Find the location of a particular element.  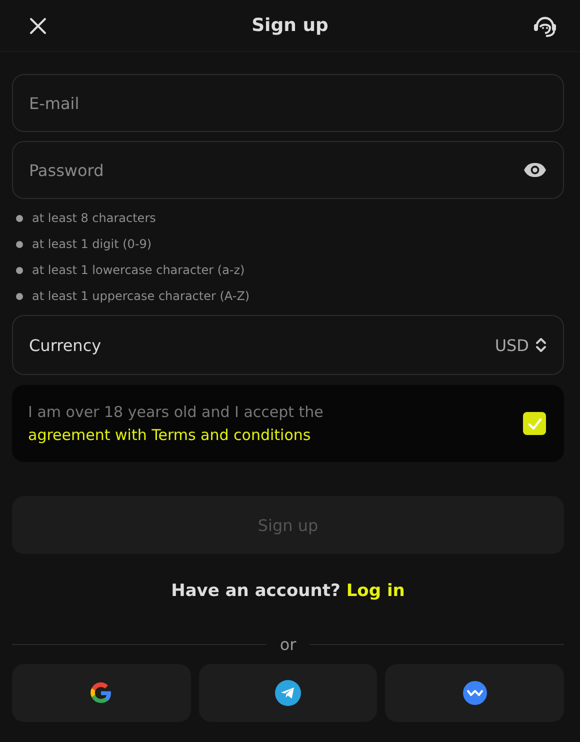

paper-plane-icon is located at coordinates (287, 693).